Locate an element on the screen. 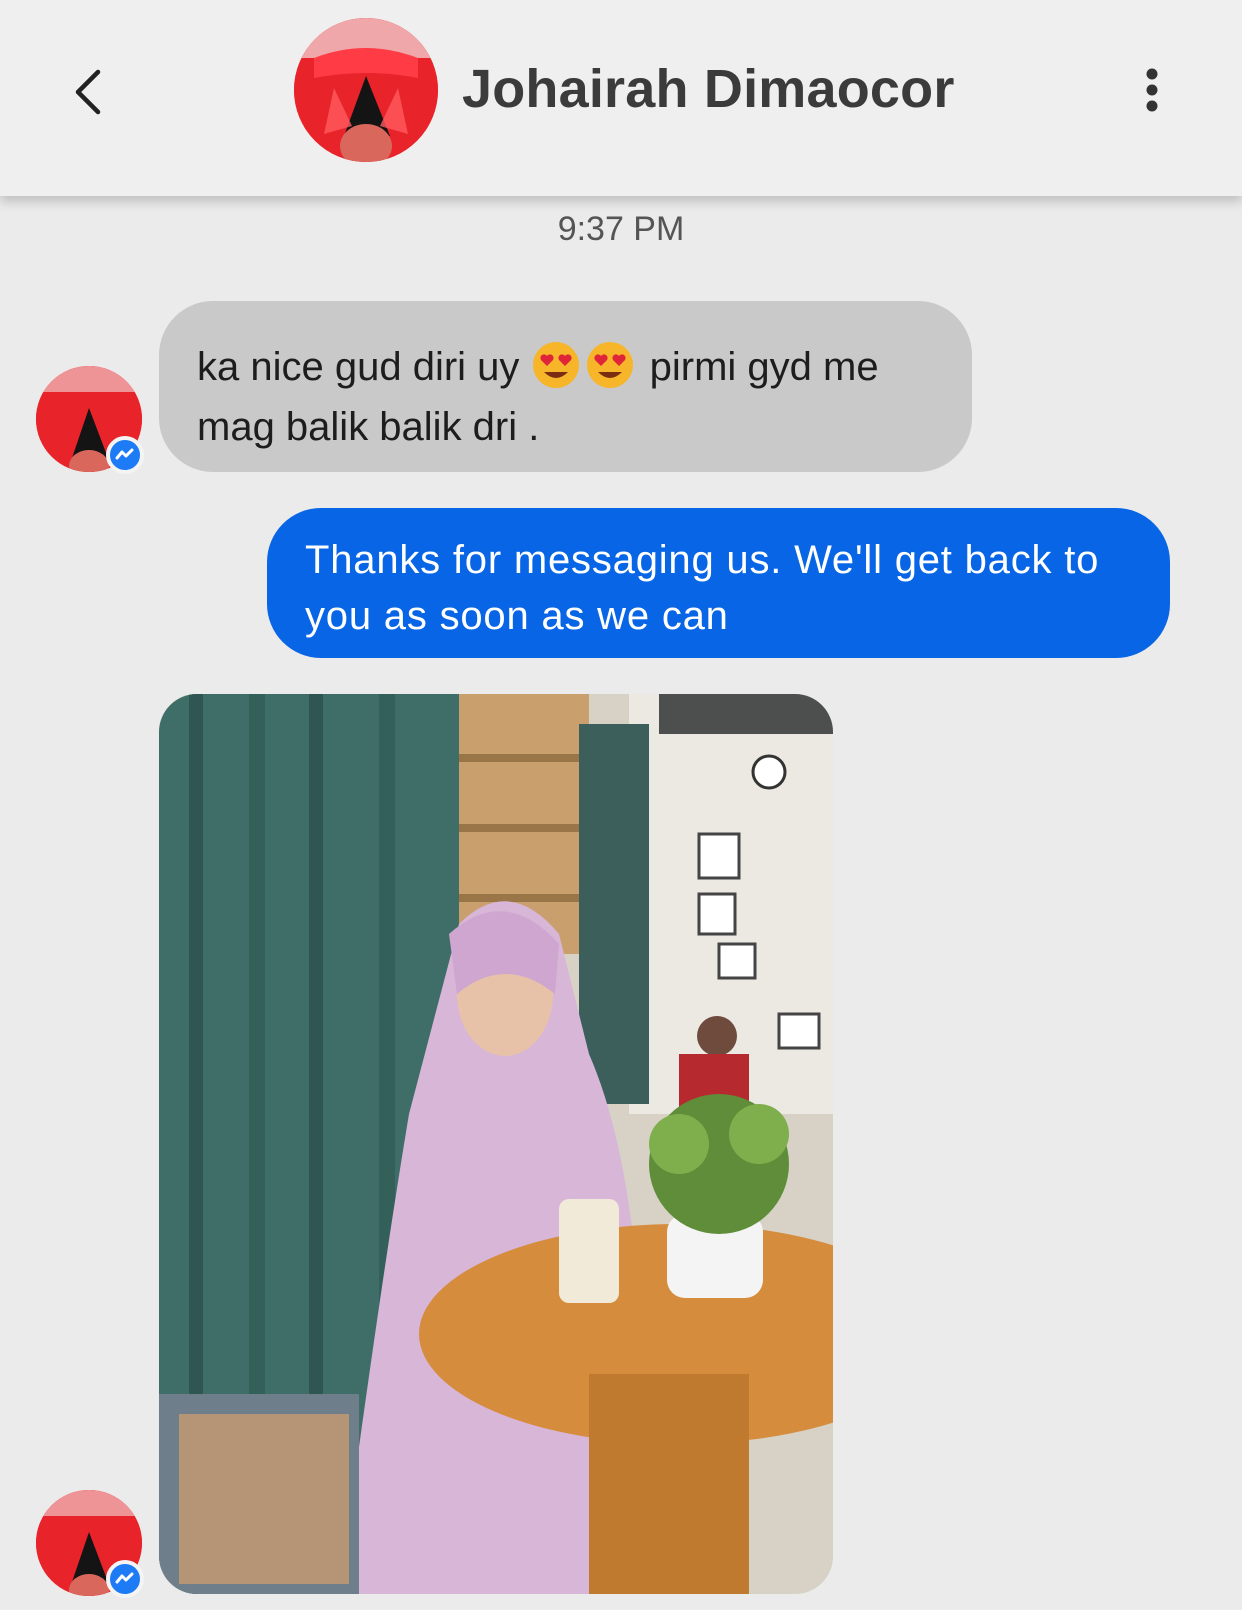 This screenshot has width=1242, height=1610. message-text: ka nice gud diri uy is located at coordinates (364, 367).